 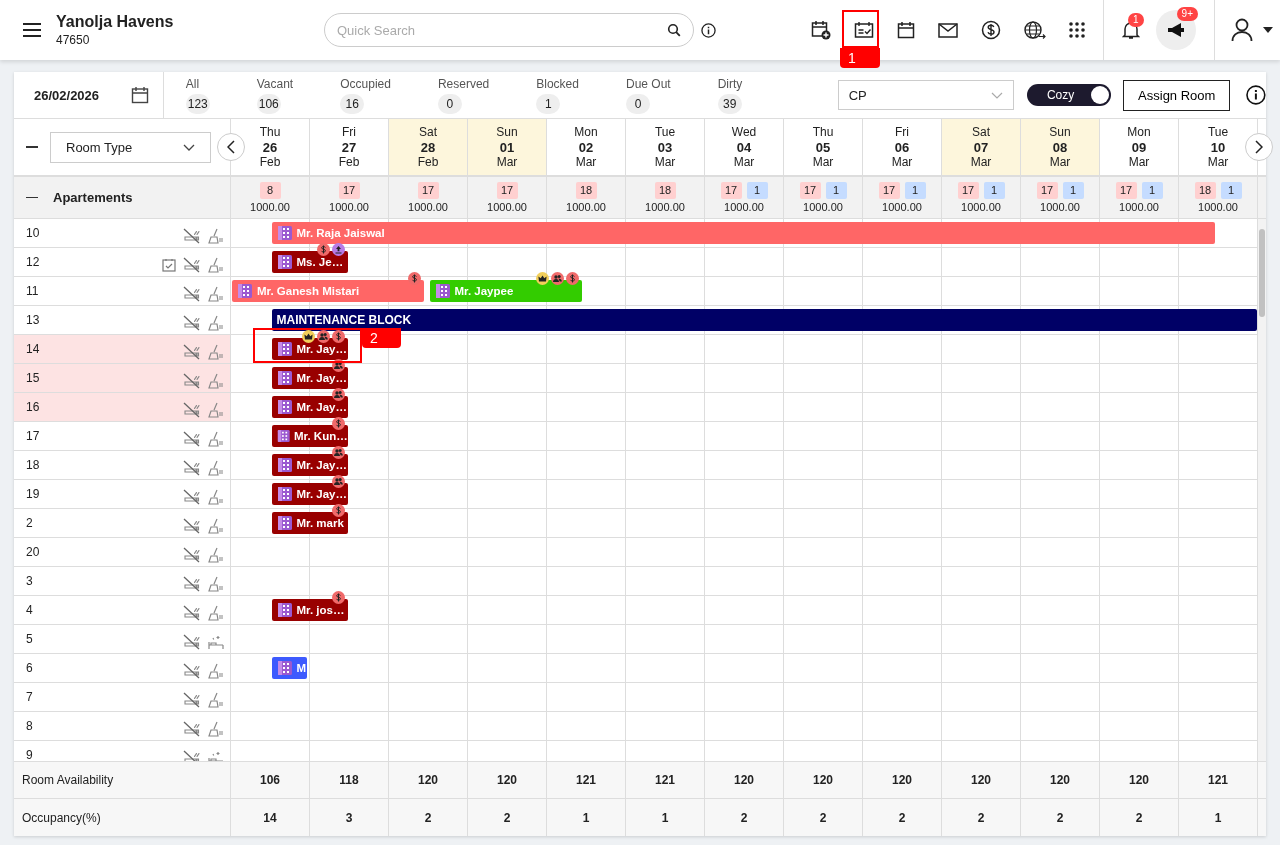 What do you see at coordinates (902, 147) in the screenshot?
I see `day-number: 06` at bounding box center [902, 147].